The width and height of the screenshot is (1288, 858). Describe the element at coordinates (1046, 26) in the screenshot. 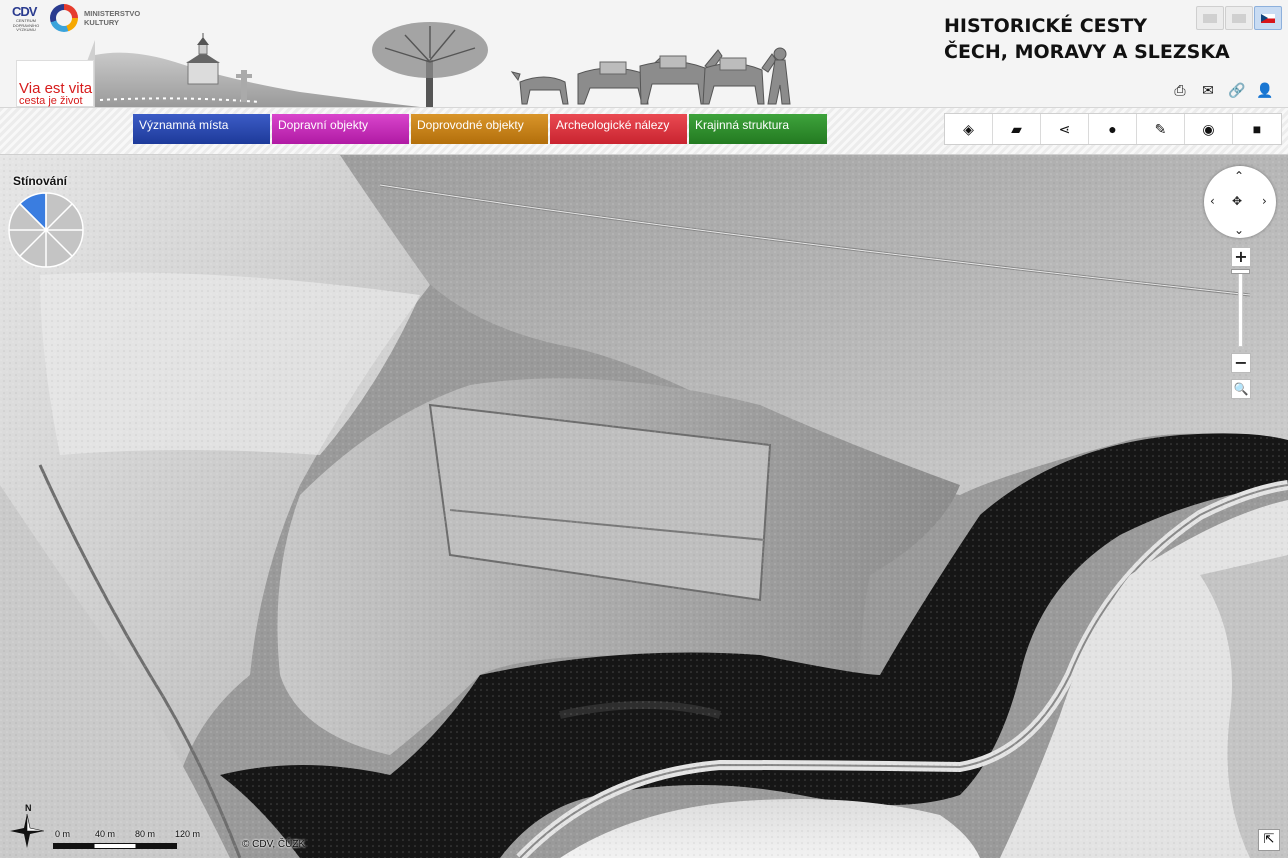

I see `page-title-line1: HISTORICKÉ CESTY` at that location.